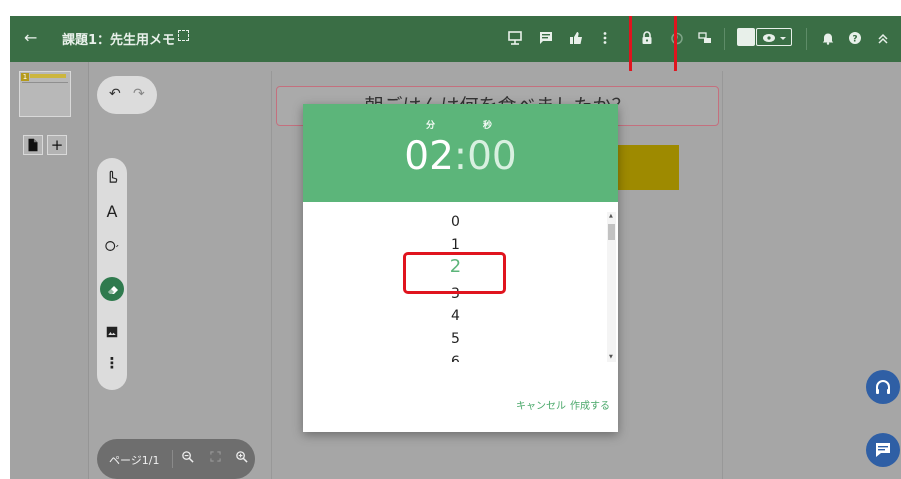 Image resolution: width=901 pixels, height=479 pixels. Describe the element at coordinates (57, 145) in the screenshot. I see `add-slide-button: +` at that location.